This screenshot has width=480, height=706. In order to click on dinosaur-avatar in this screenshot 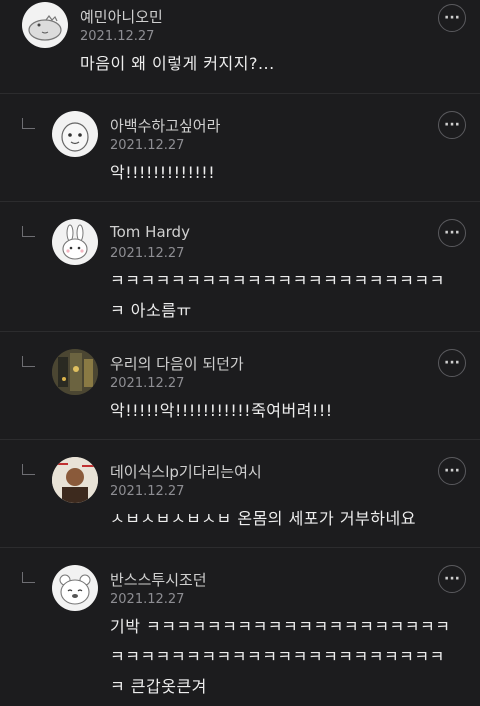, I will do `click(45, 25)`.